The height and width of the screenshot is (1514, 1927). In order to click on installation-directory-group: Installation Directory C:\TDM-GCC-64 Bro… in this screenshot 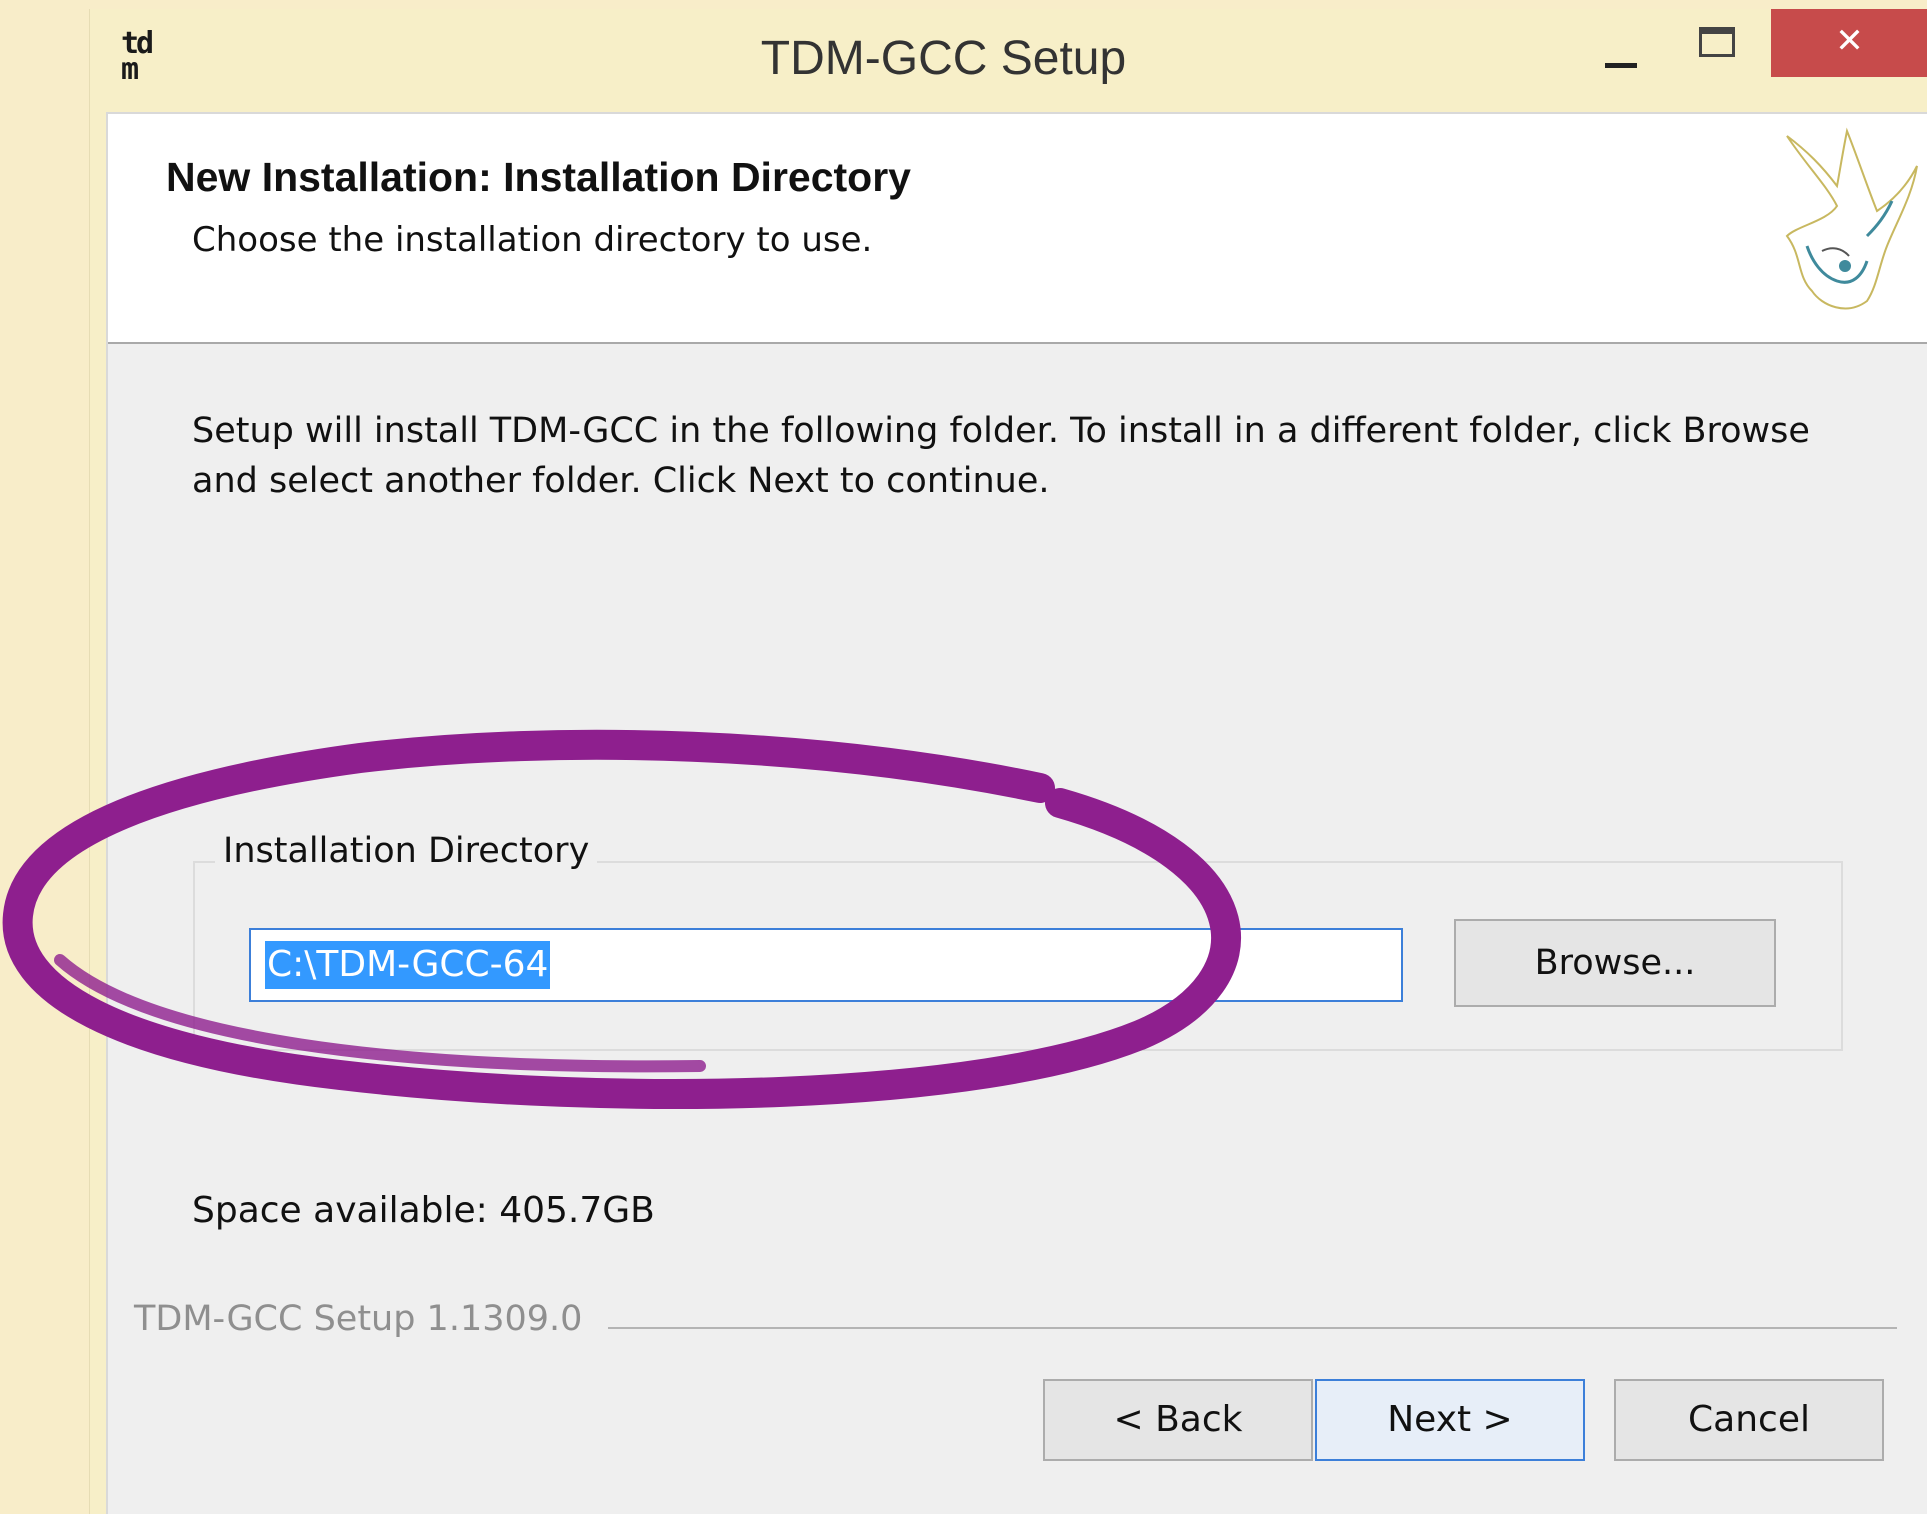, I will do `click(1018, 941)`.